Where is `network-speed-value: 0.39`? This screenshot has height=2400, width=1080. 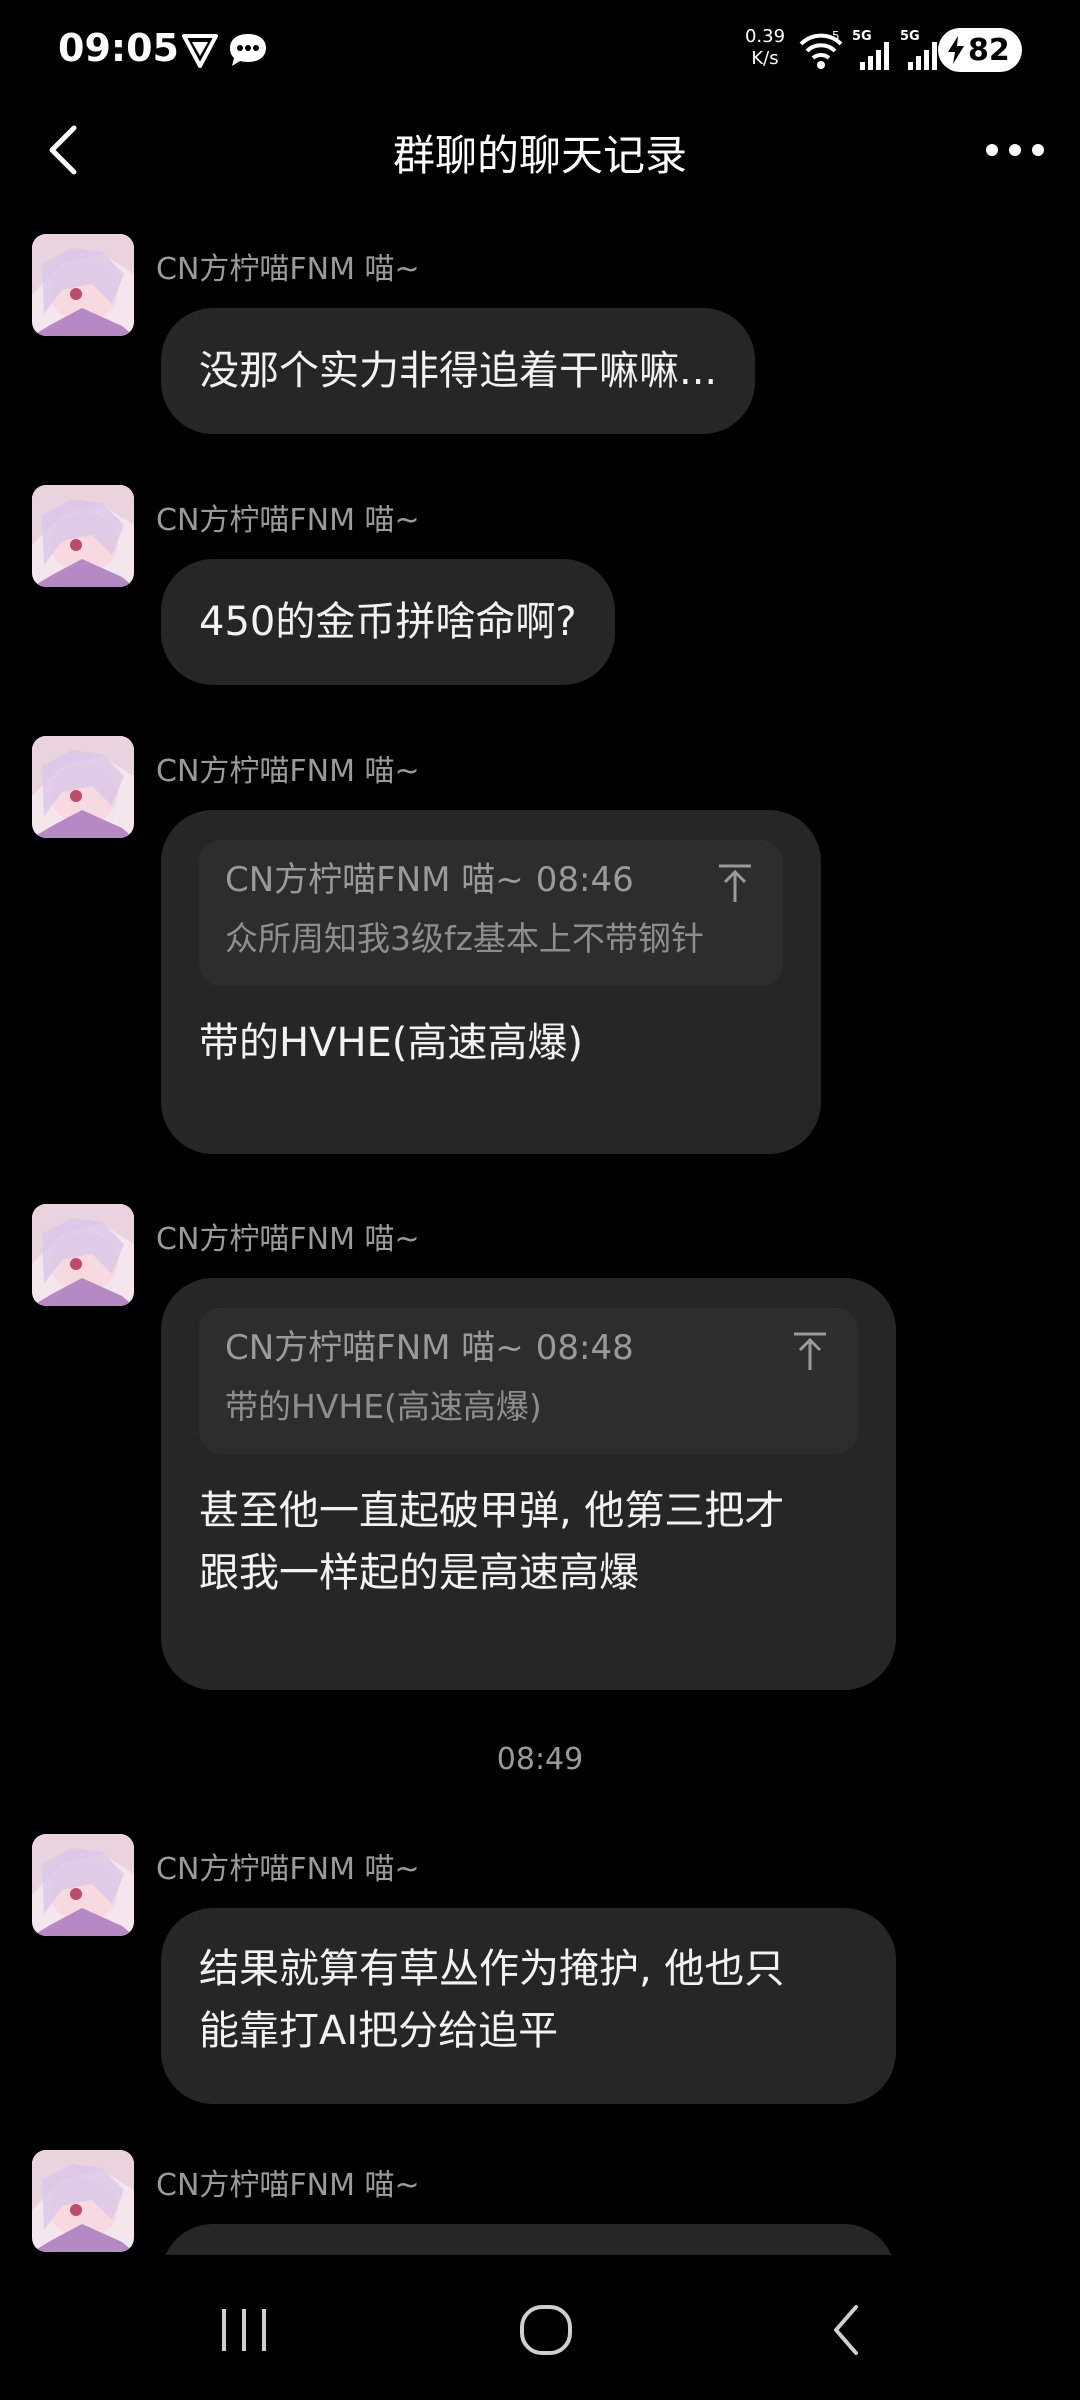
network-speed-value: 0.39 is located at coordinates (765, 36).